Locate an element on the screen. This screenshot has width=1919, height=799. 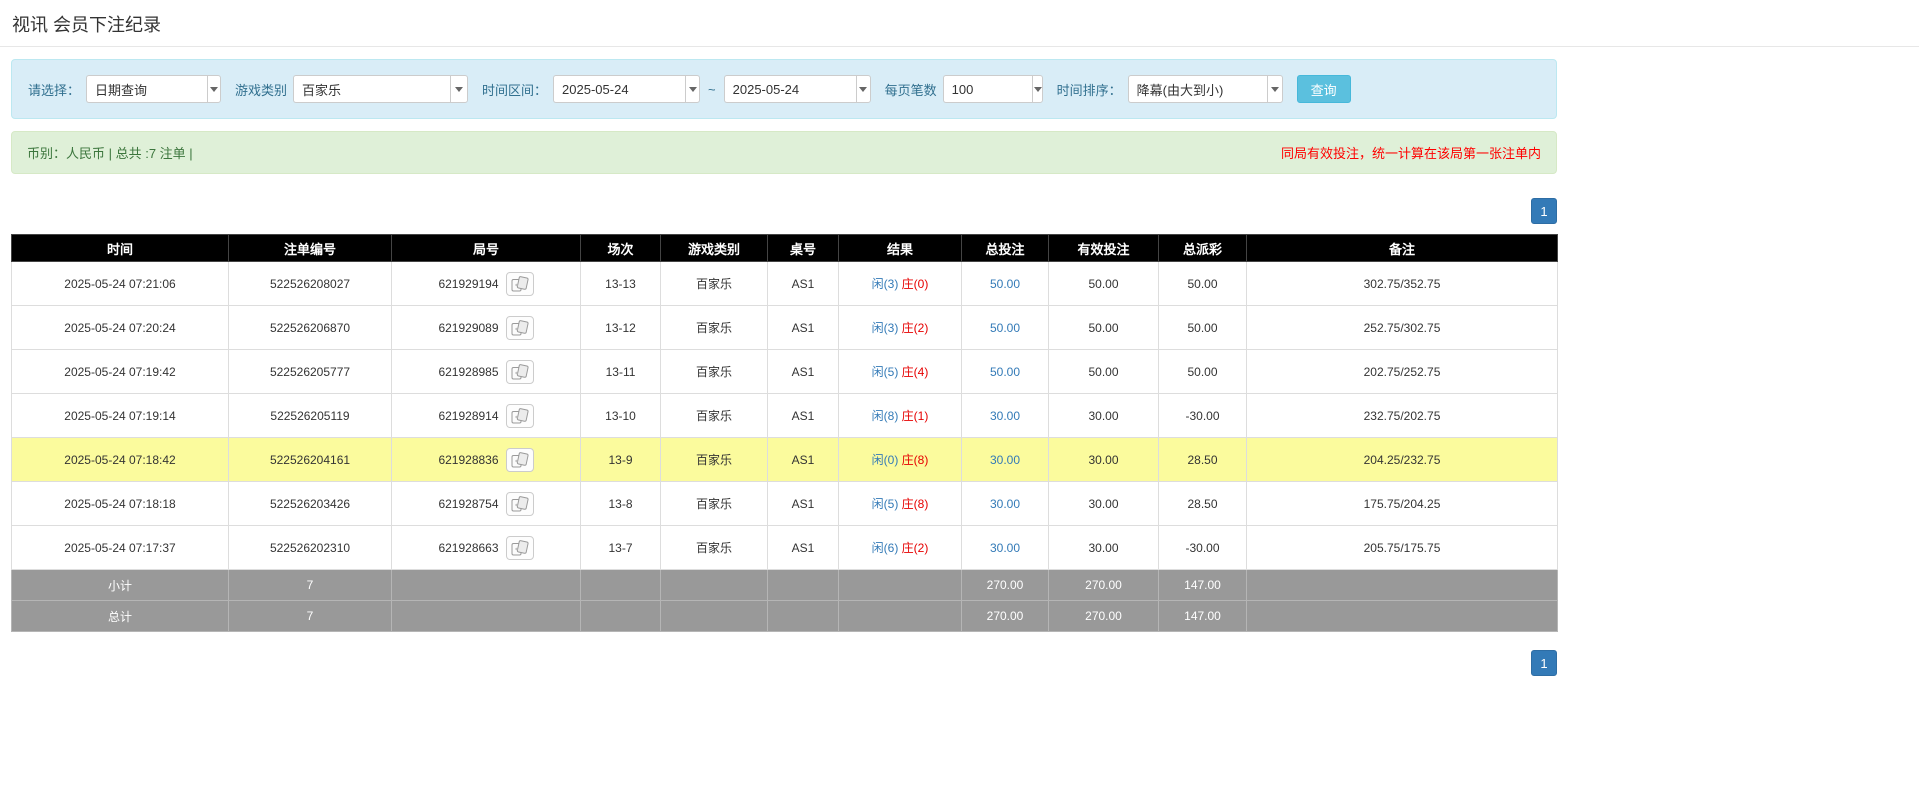
cell-remark: 175.75/204.25 is located at coordinates (1402, 503).